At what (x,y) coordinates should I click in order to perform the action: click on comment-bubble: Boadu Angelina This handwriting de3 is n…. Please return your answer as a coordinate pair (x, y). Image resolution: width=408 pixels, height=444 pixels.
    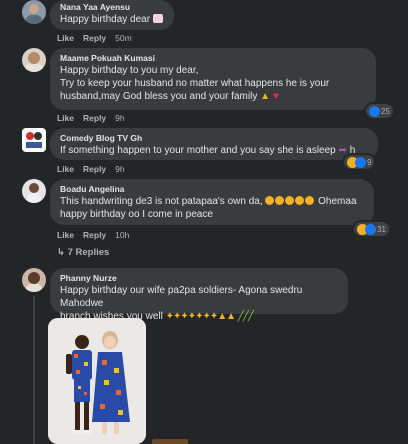
    Looking at the image, I should click on (212, 202).